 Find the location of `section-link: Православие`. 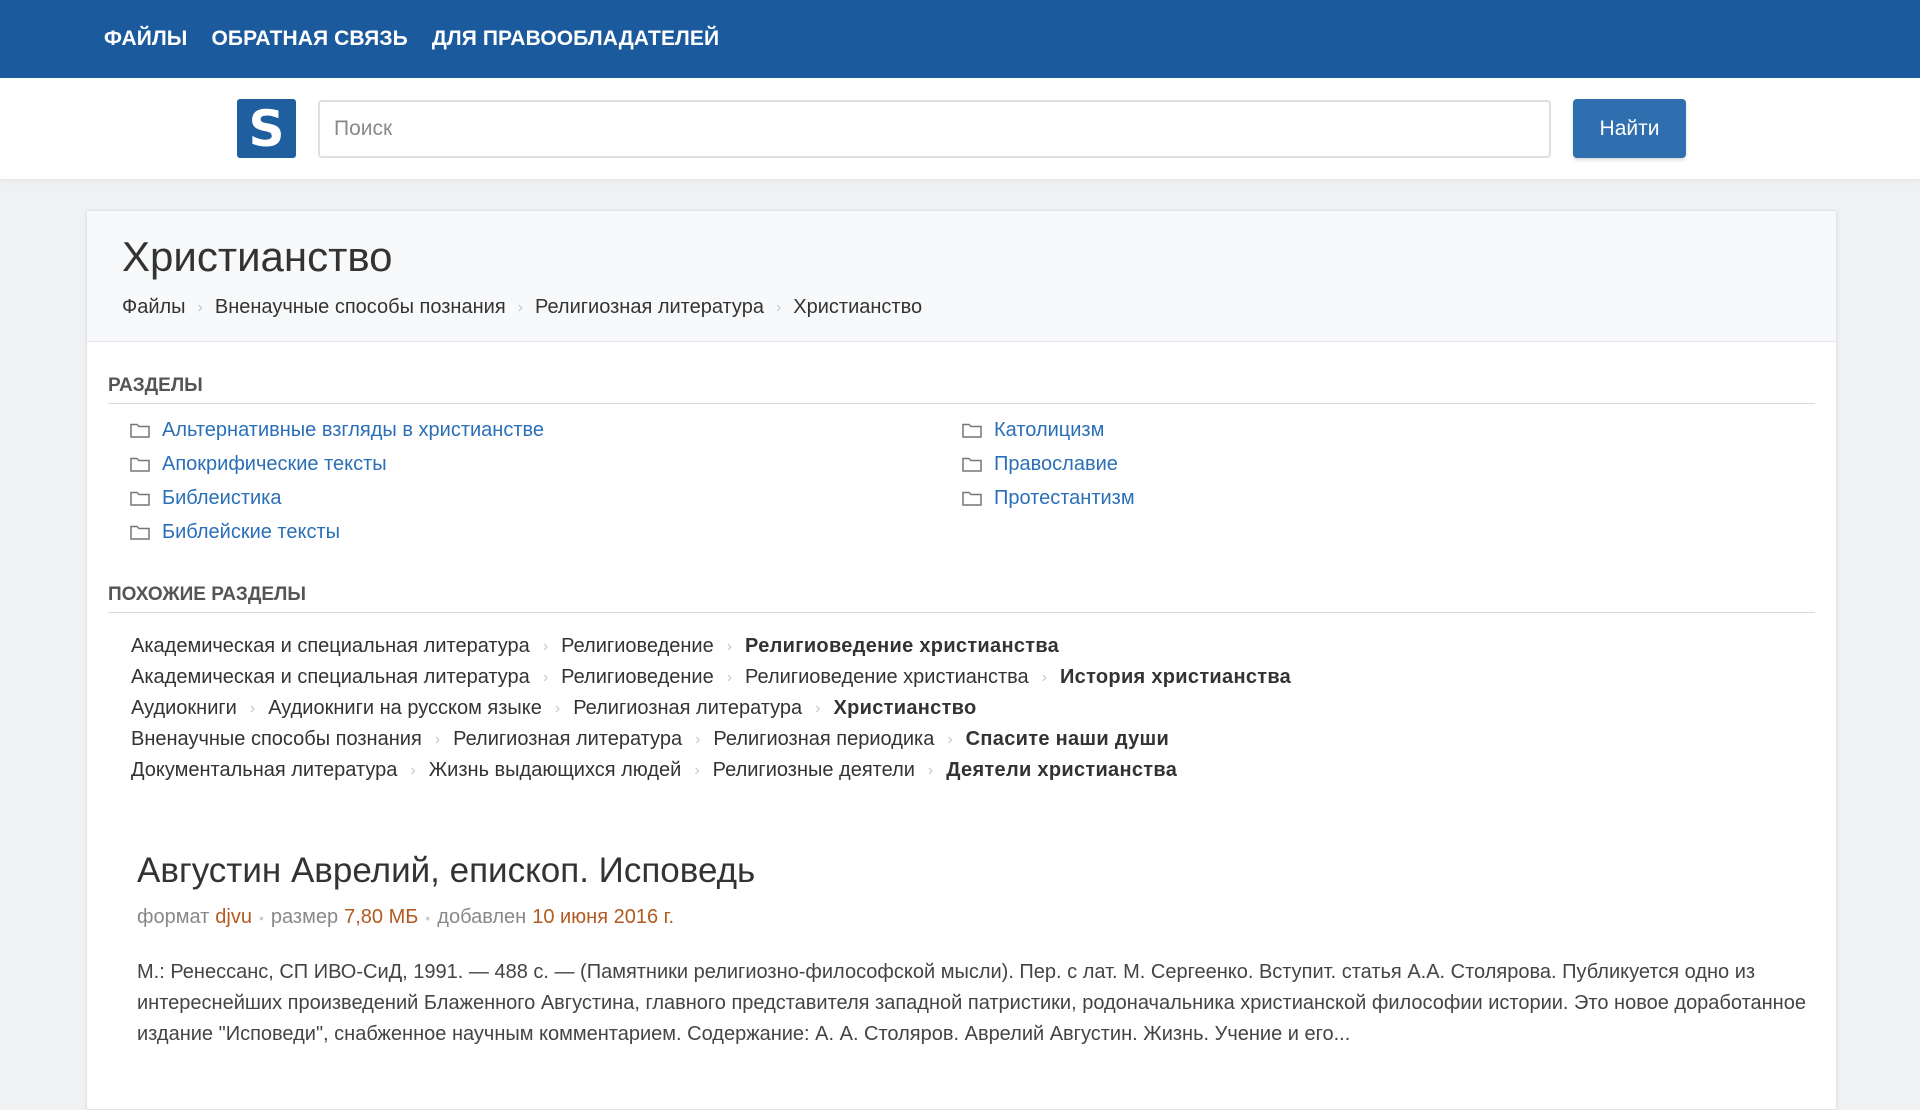

section-link: Православие is located at coordinates (1048, 464).